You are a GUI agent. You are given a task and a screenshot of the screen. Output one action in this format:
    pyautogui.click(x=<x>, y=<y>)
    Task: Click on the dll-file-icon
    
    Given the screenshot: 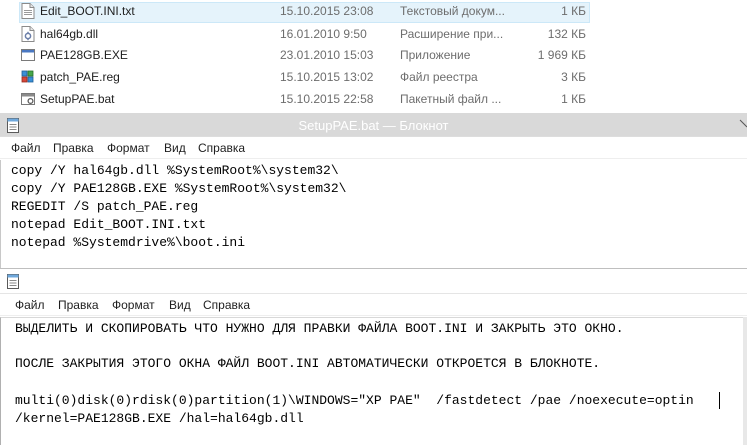 What is the action you would take?
    pyautogui.click(x=28, y=34)
    